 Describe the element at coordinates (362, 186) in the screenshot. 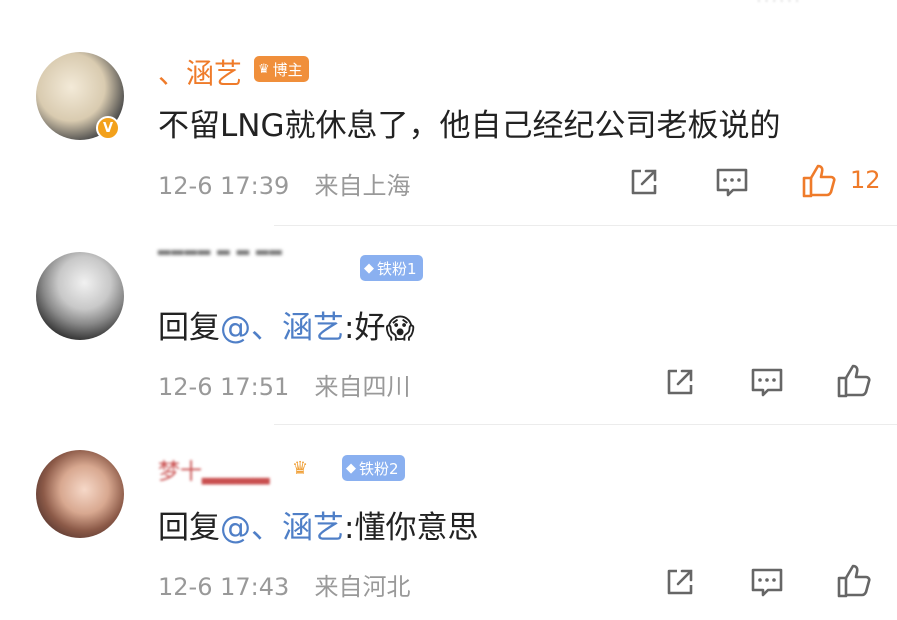

I see `comment-location: 来自上海` at that location.